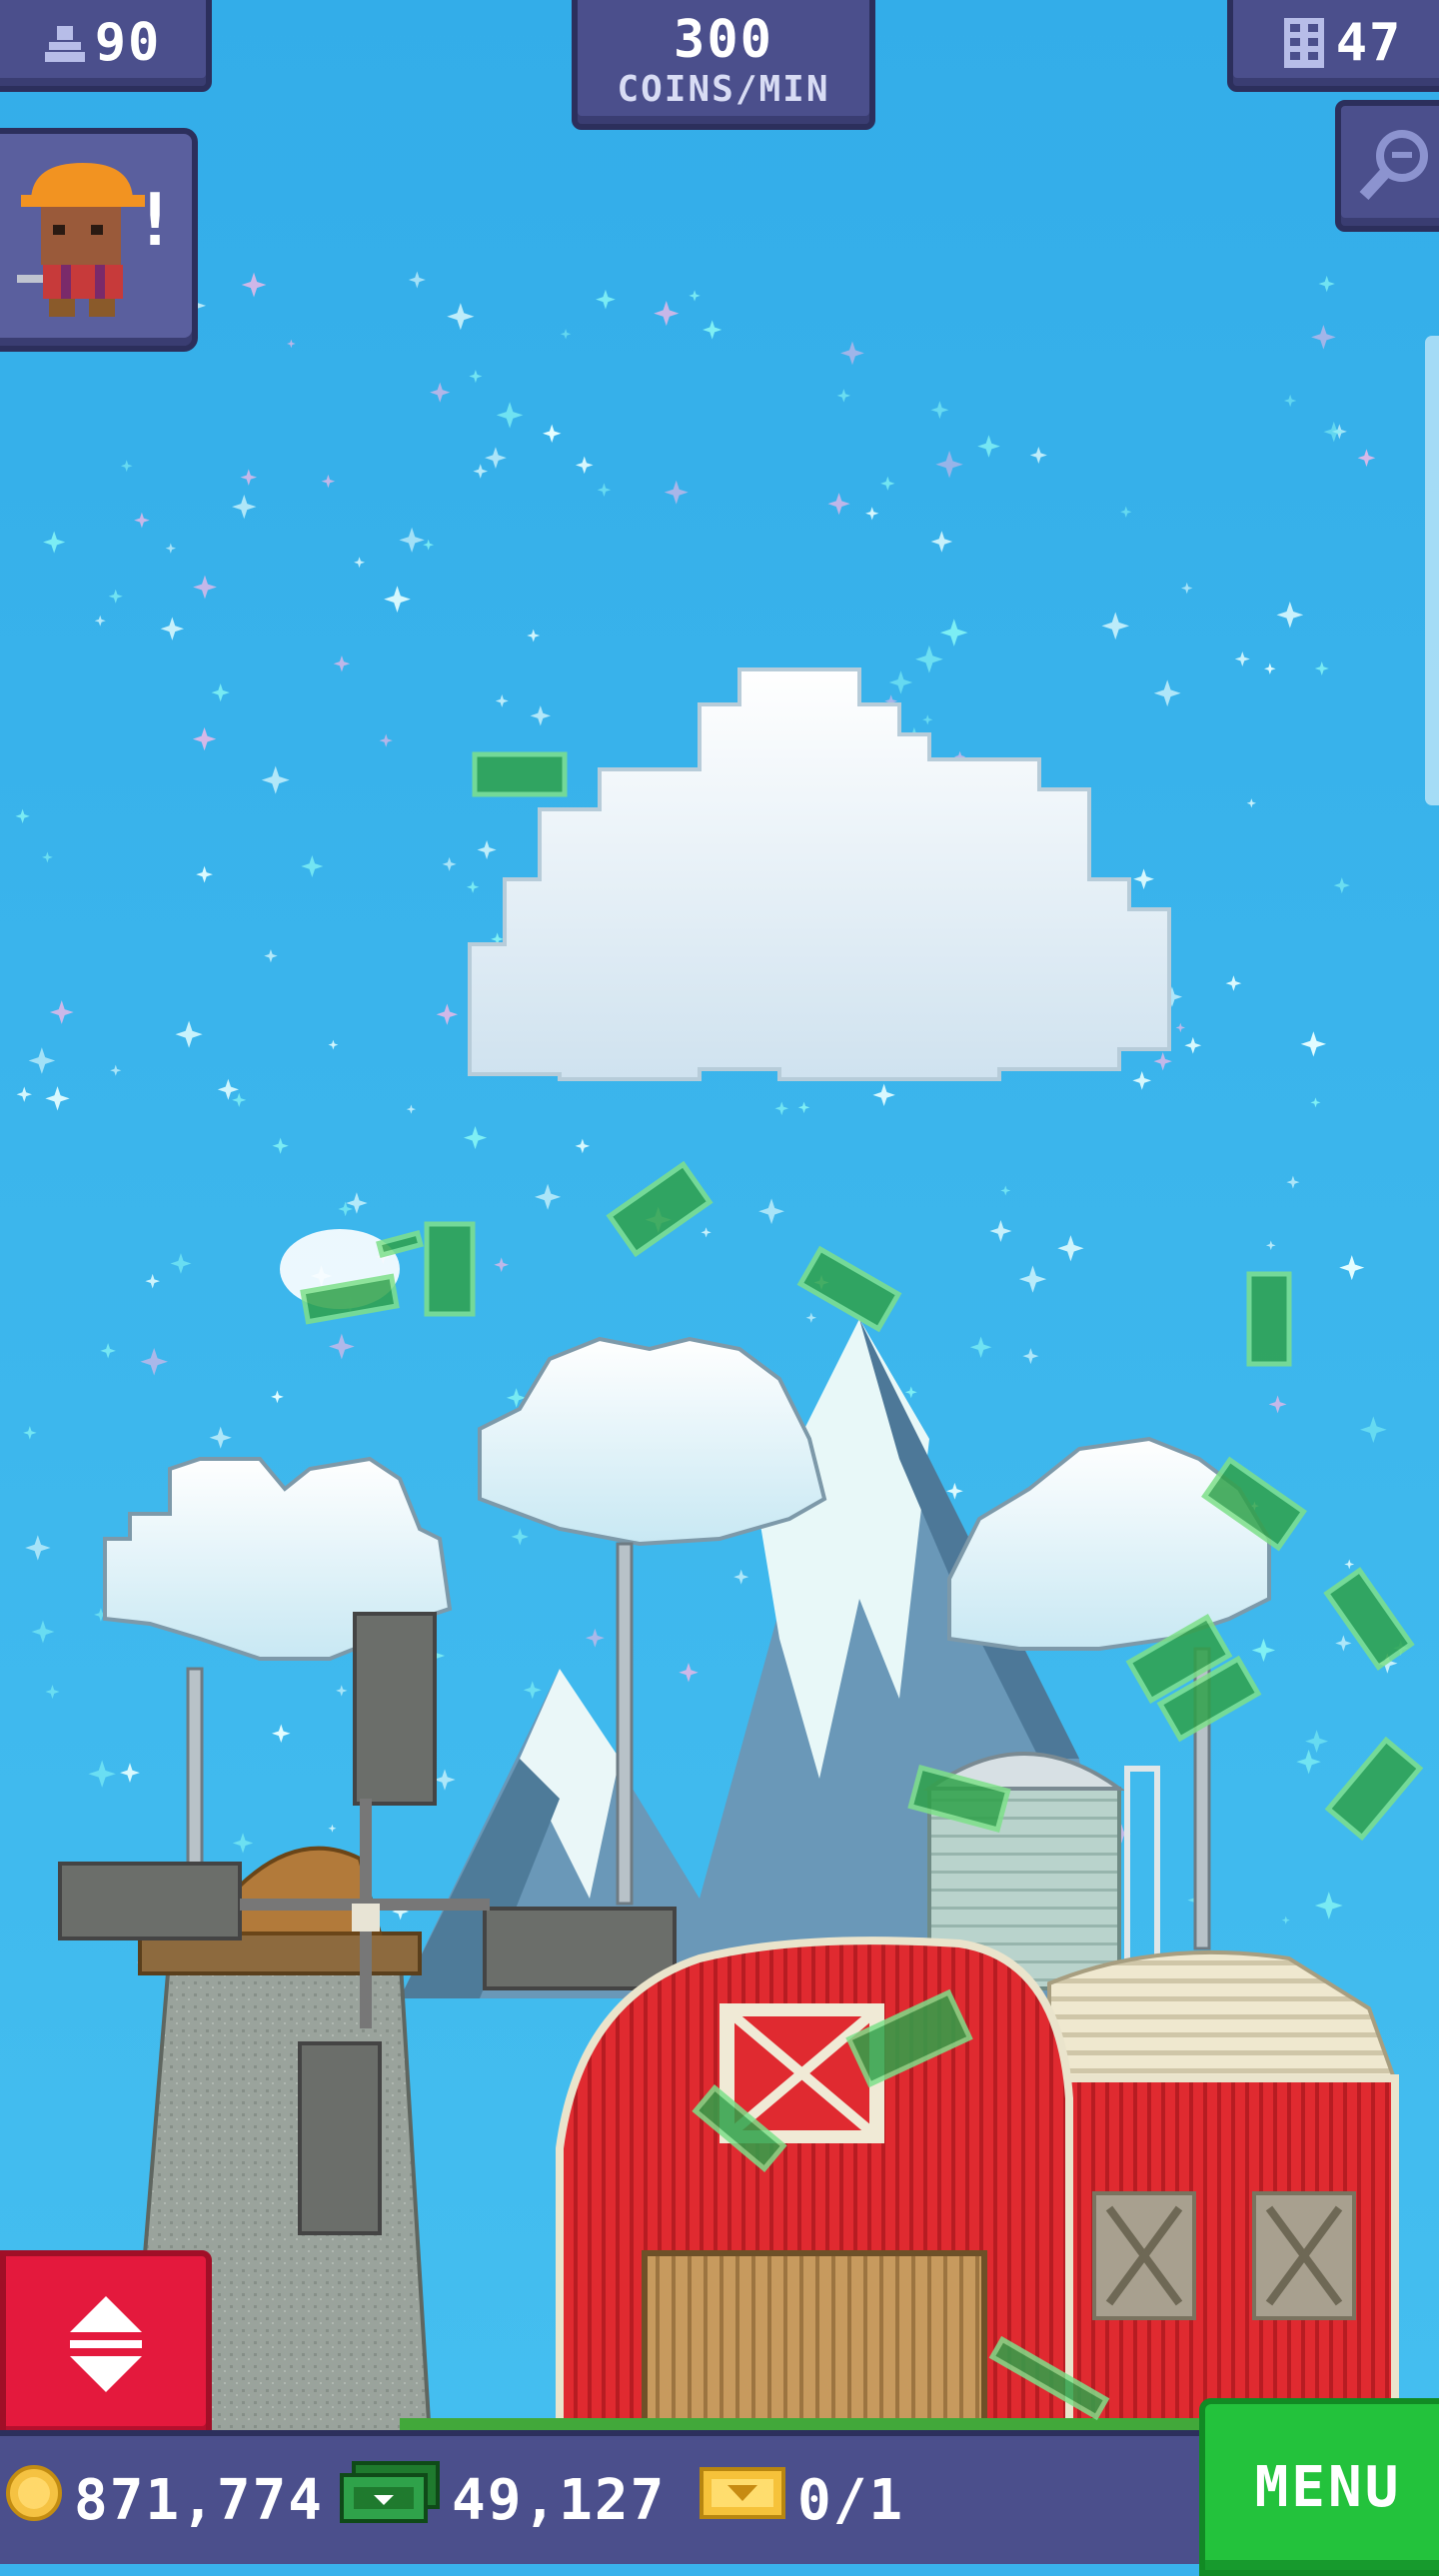  Describe the element at coordinates (1328, 2487) in the screenshot. I see `menu-label: MENU` at that location.